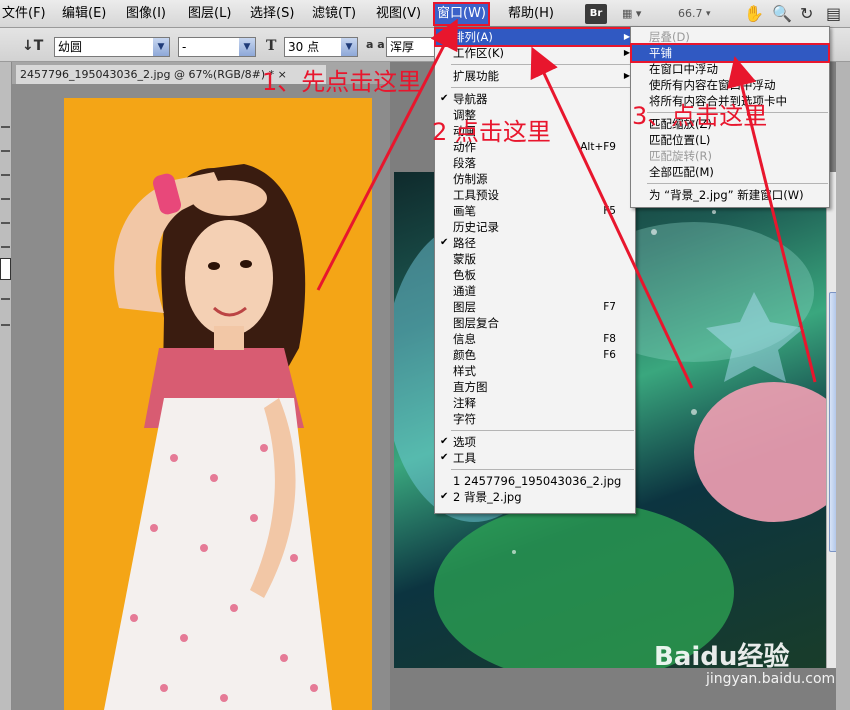  I want to click on window-menu-item-label: 工具预设, so click(476, 195).